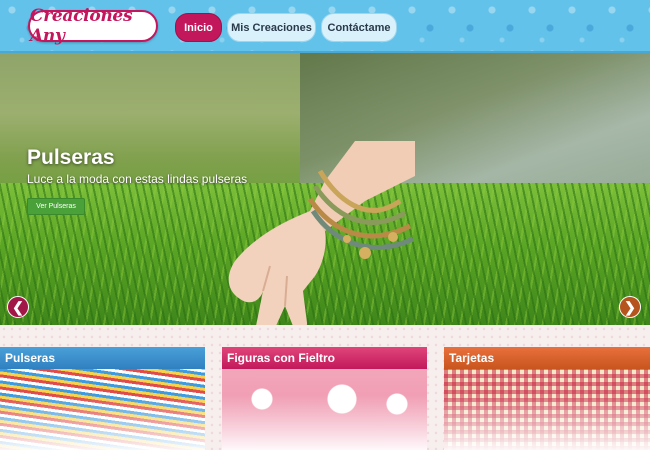 This screenshot has height=450, width=650. What do you see at coordinates (18, 307) in the screenshot?
I see `slider-prev-arrow-icon: ❮` at bounding box center [18, 307].